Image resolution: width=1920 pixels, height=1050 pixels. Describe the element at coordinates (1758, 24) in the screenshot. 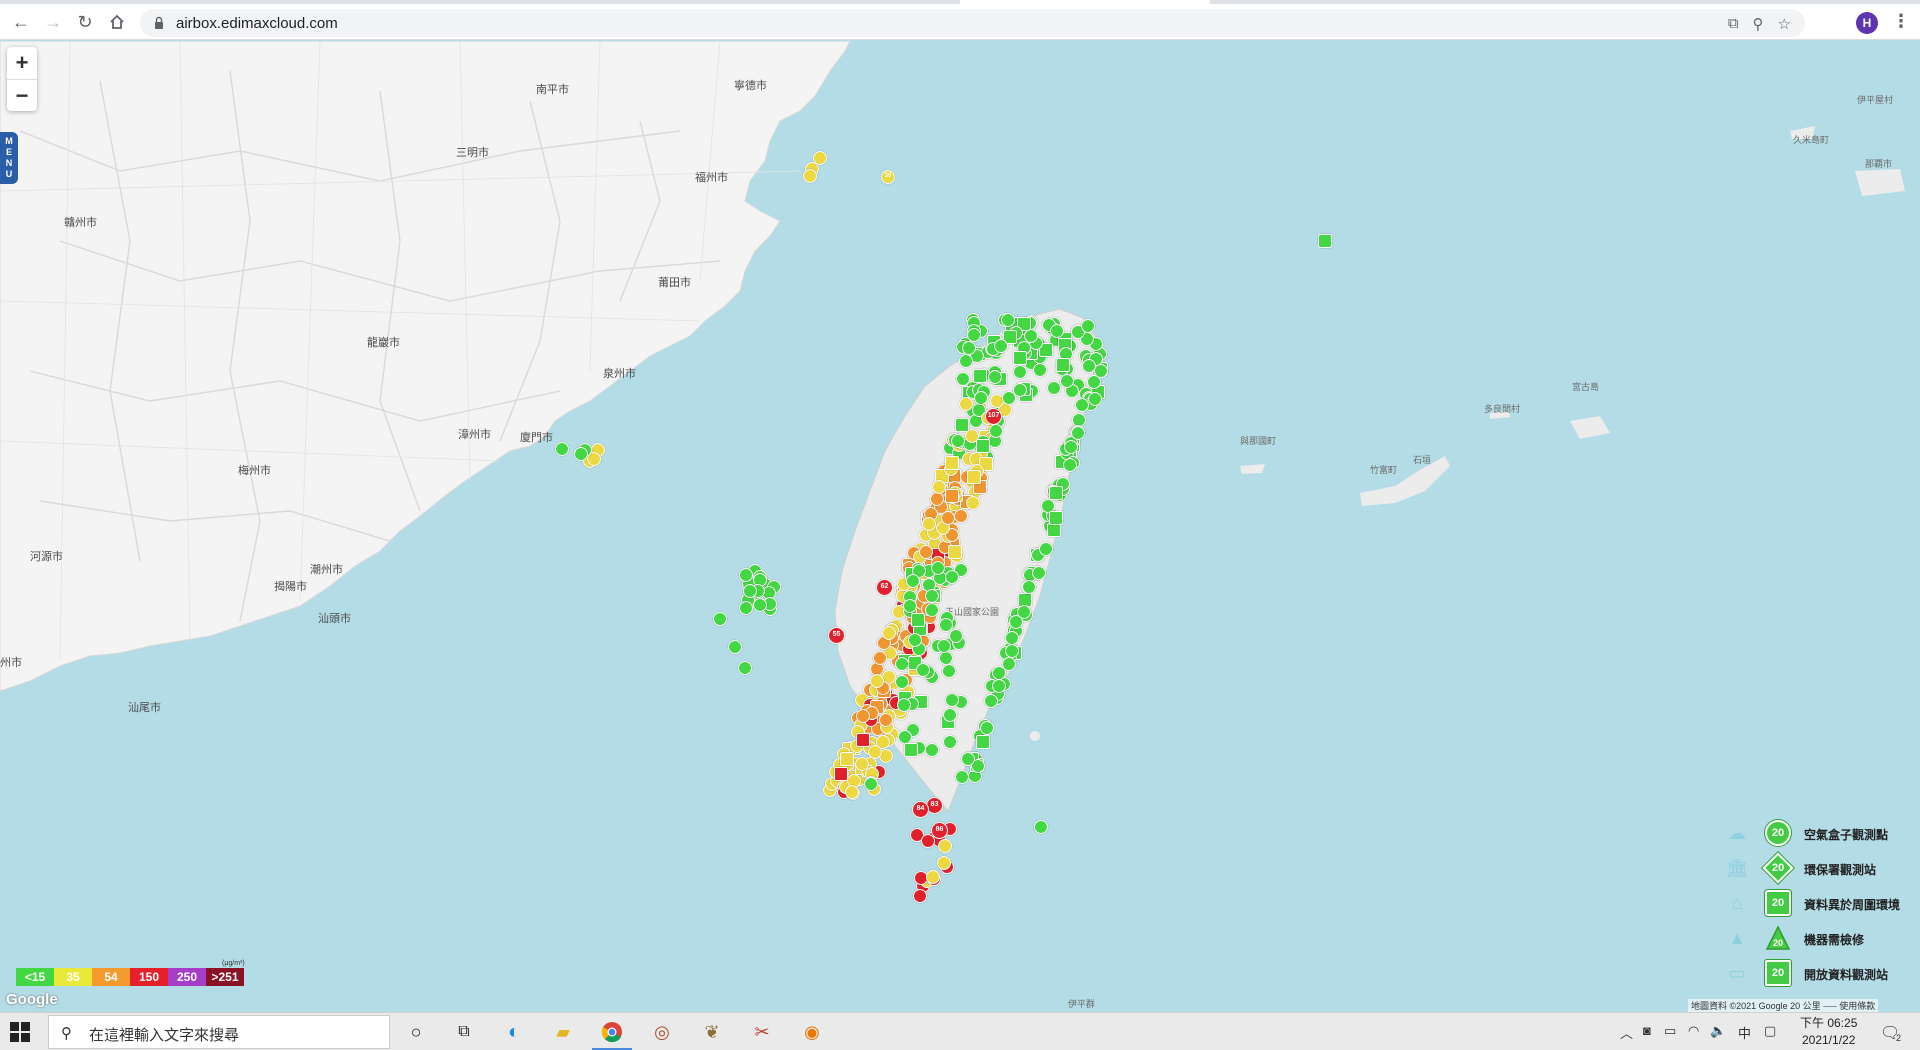

I see `zoom-icon: ⚲` at that location.